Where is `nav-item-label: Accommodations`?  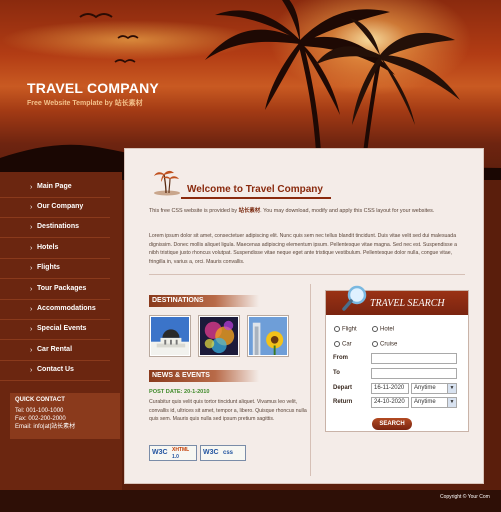 nav-item-label: Accommodations is located at coordinates (66, 308).